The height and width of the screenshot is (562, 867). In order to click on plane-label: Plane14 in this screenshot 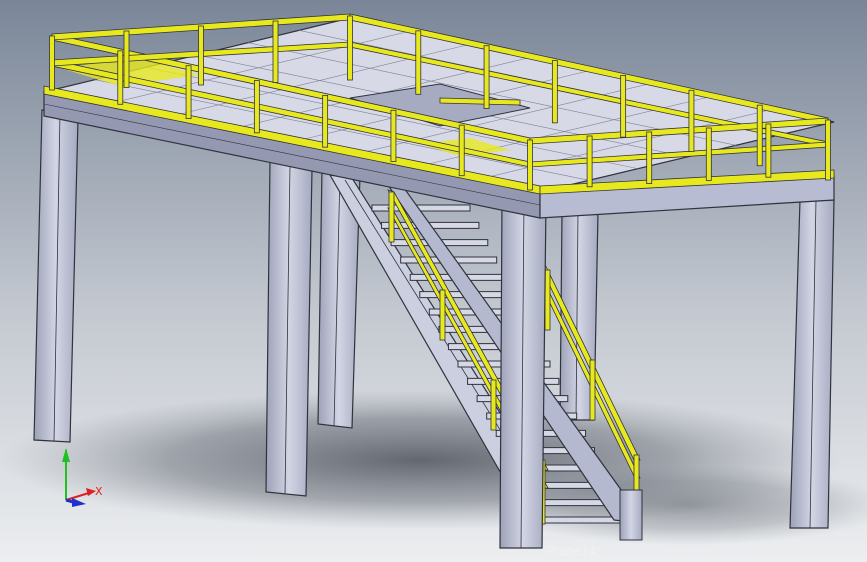, I will do `click(572, 551)`.